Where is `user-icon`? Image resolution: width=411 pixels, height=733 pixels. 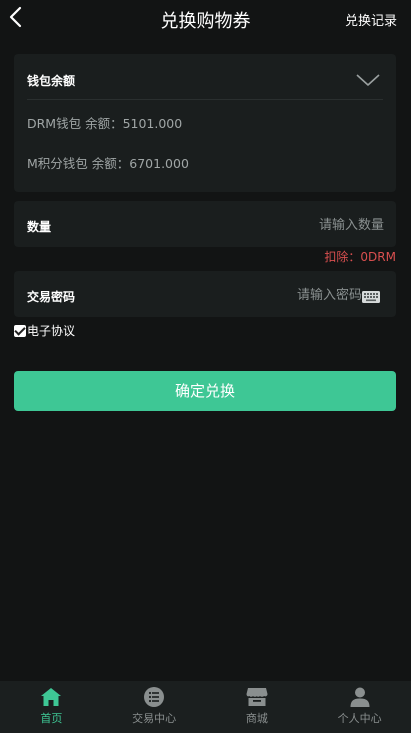 user-icon is located at coordinates (360, 697).